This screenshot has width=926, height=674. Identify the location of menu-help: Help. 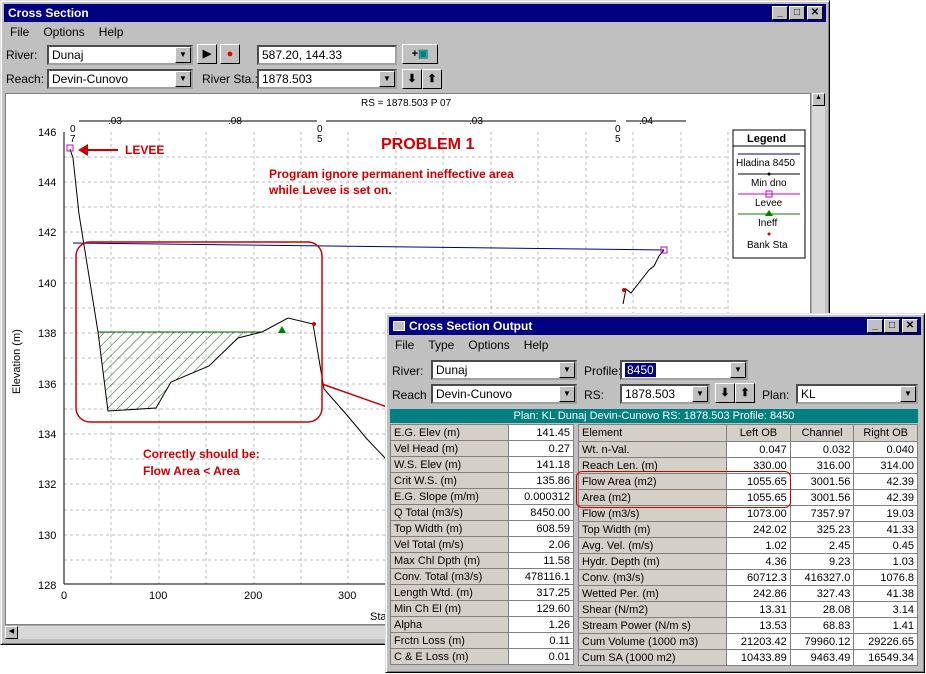
(111, 32).